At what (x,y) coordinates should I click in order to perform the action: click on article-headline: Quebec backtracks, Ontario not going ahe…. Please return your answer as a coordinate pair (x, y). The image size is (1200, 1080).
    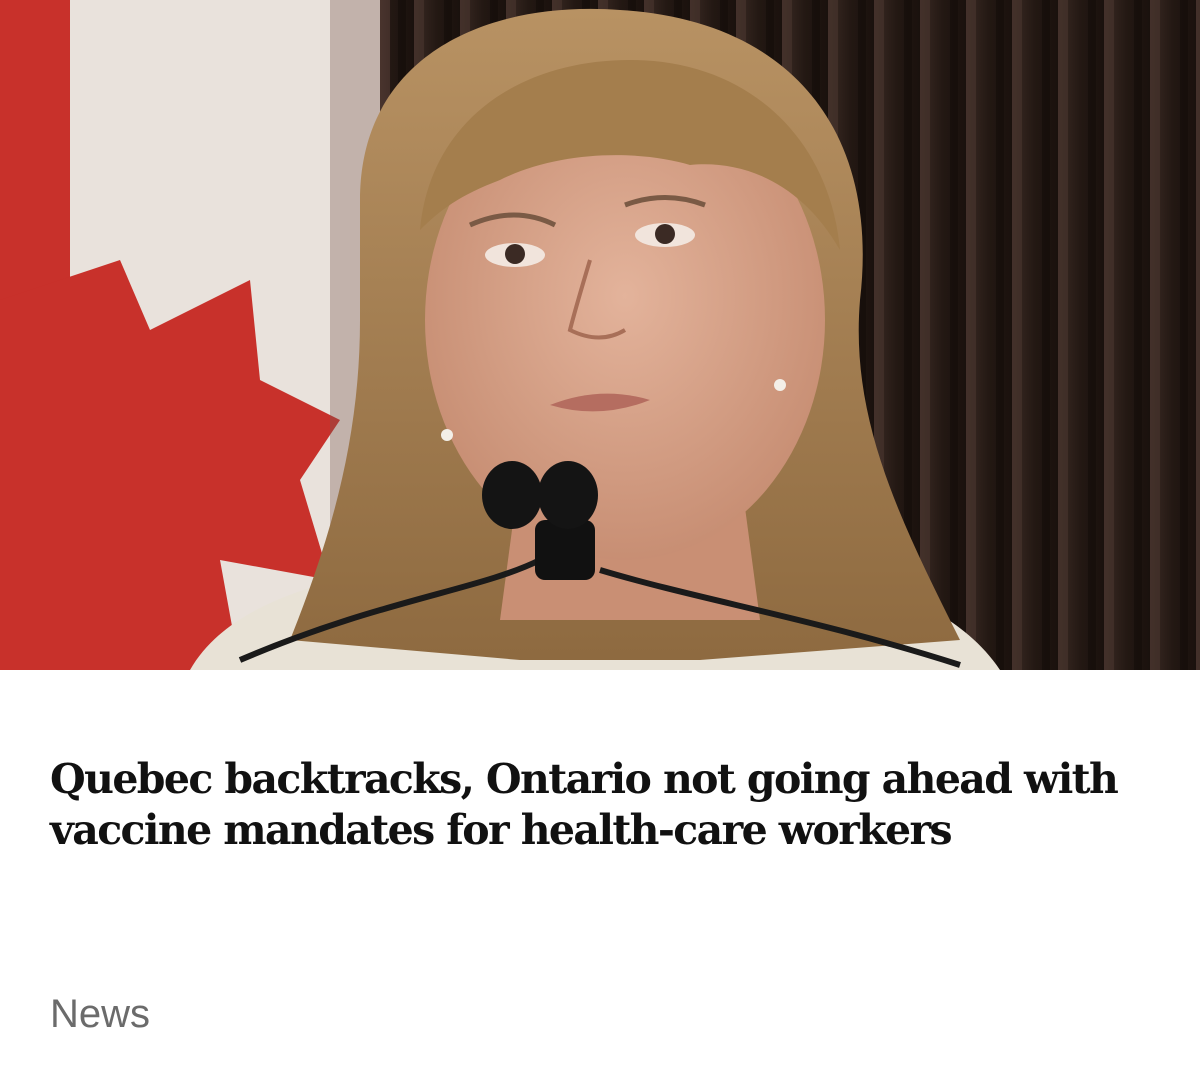
    Looking at the image, I should click on (600, 805).